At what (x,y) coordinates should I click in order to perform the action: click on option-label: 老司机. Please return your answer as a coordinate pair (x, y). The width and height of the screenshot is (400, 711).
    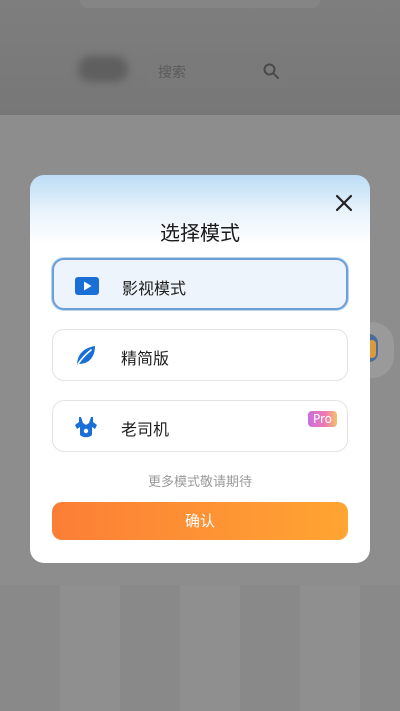
    Looking at the image, I should click on (145, 429).